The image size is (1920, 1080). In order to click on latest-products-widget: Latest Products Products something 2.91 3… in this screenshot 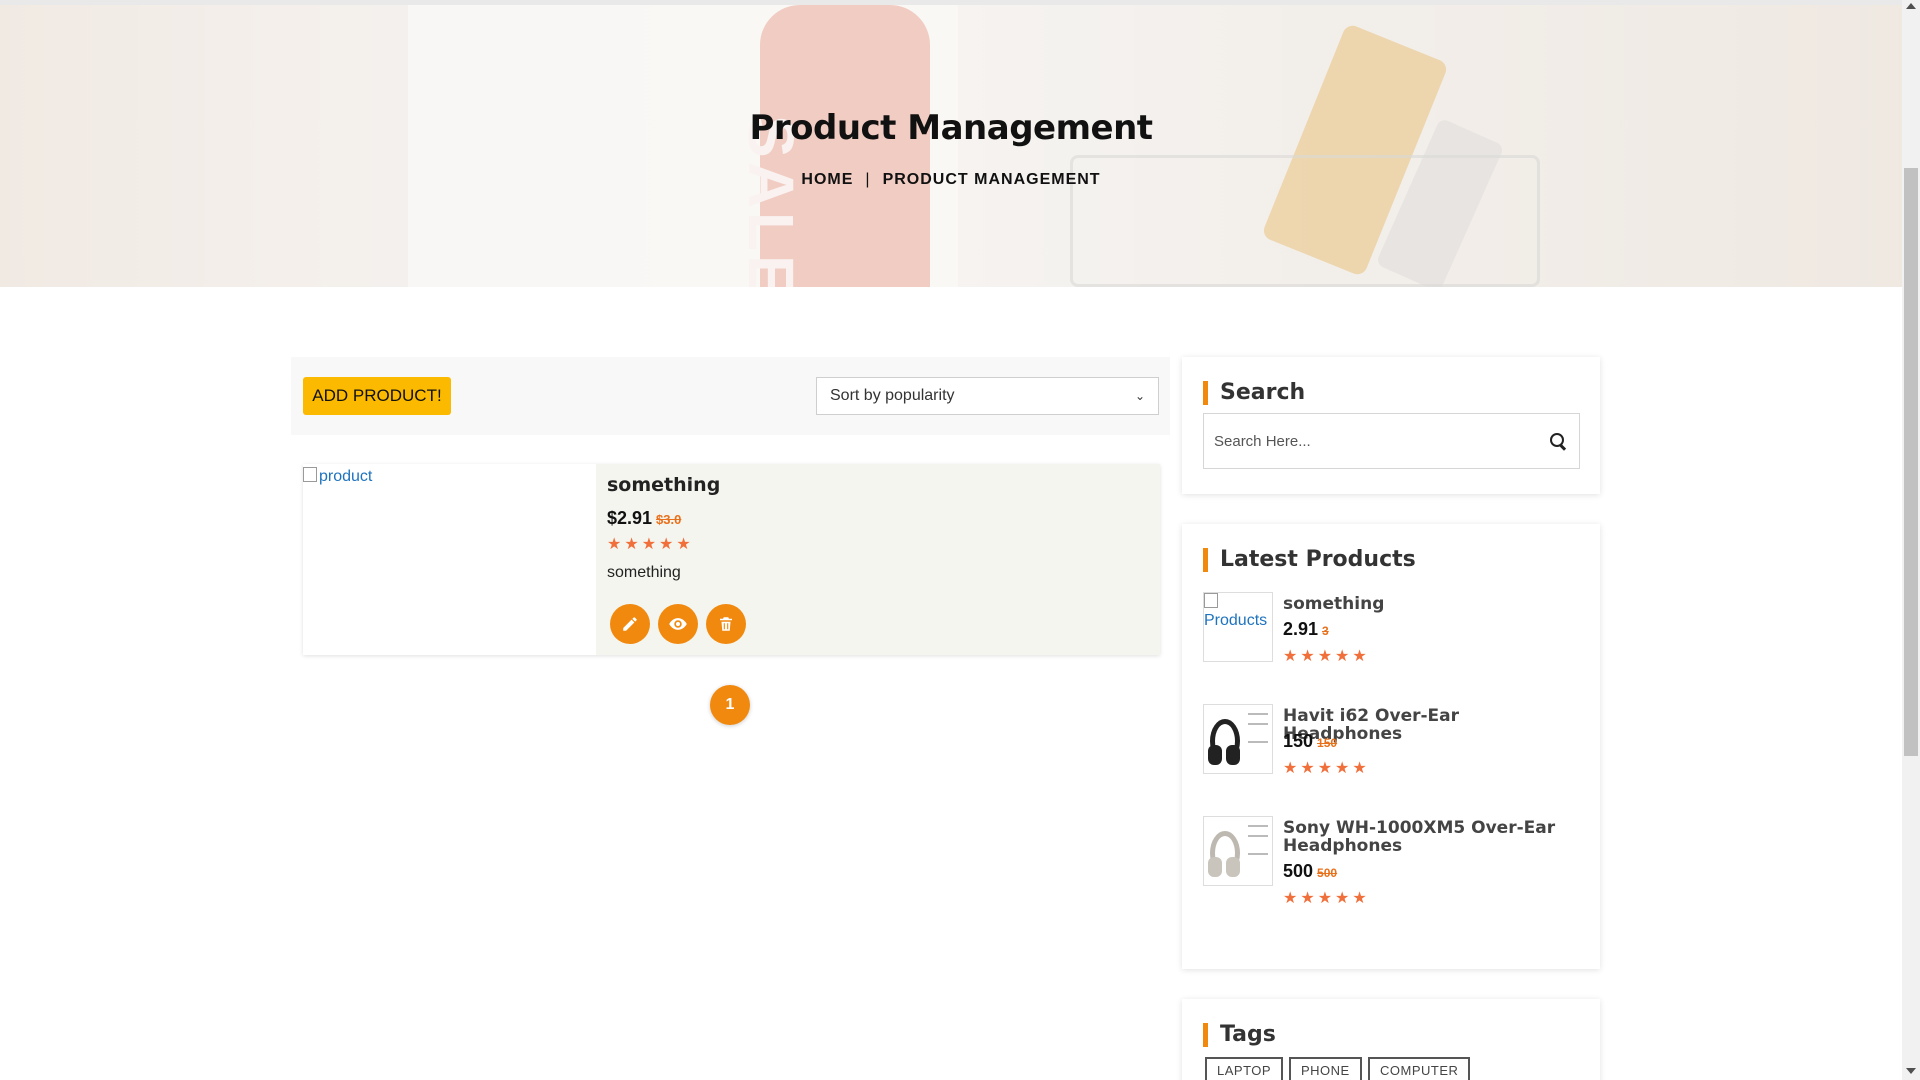, I will do `click(1391, 746)`.